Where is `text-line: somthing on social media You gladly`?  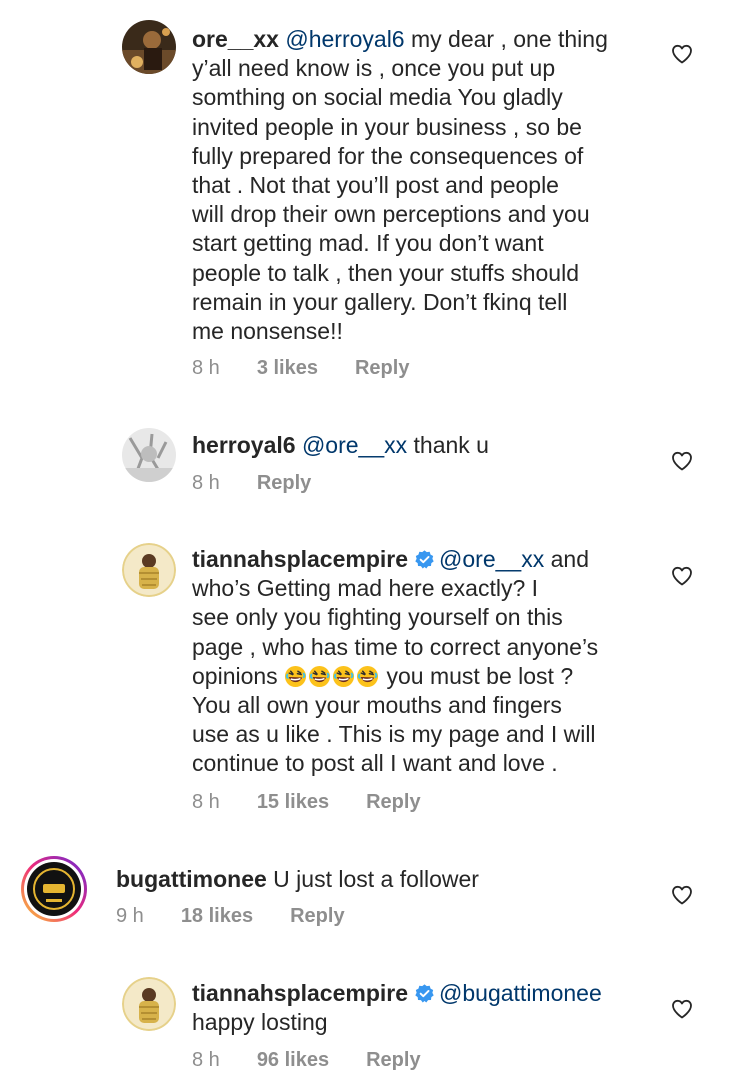
text-line: somthing on social media You gladly is located at coordinates (377, 97).